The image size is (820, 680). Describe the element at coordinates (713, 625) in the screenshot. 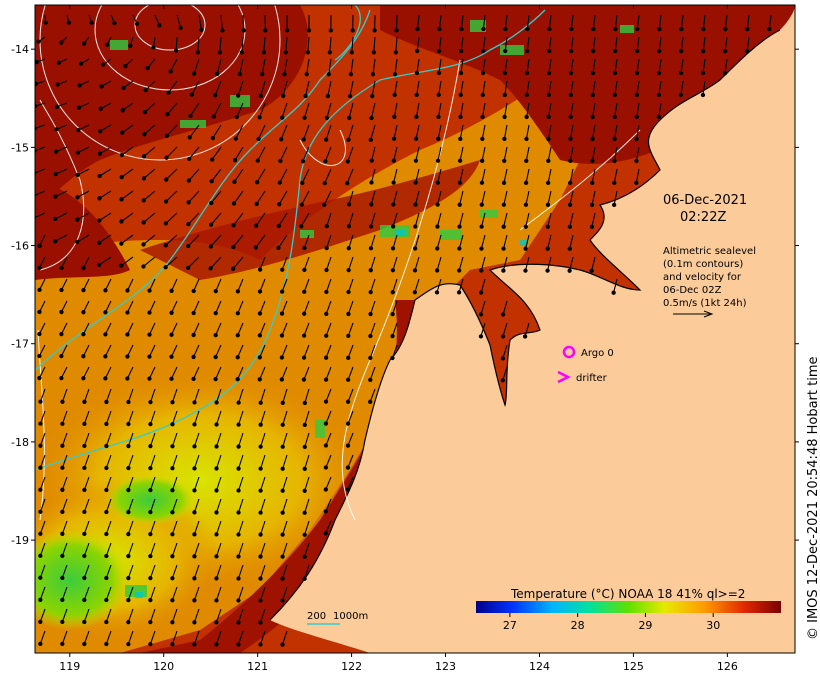

I see `colorbar-tick-label: 30` at that location.